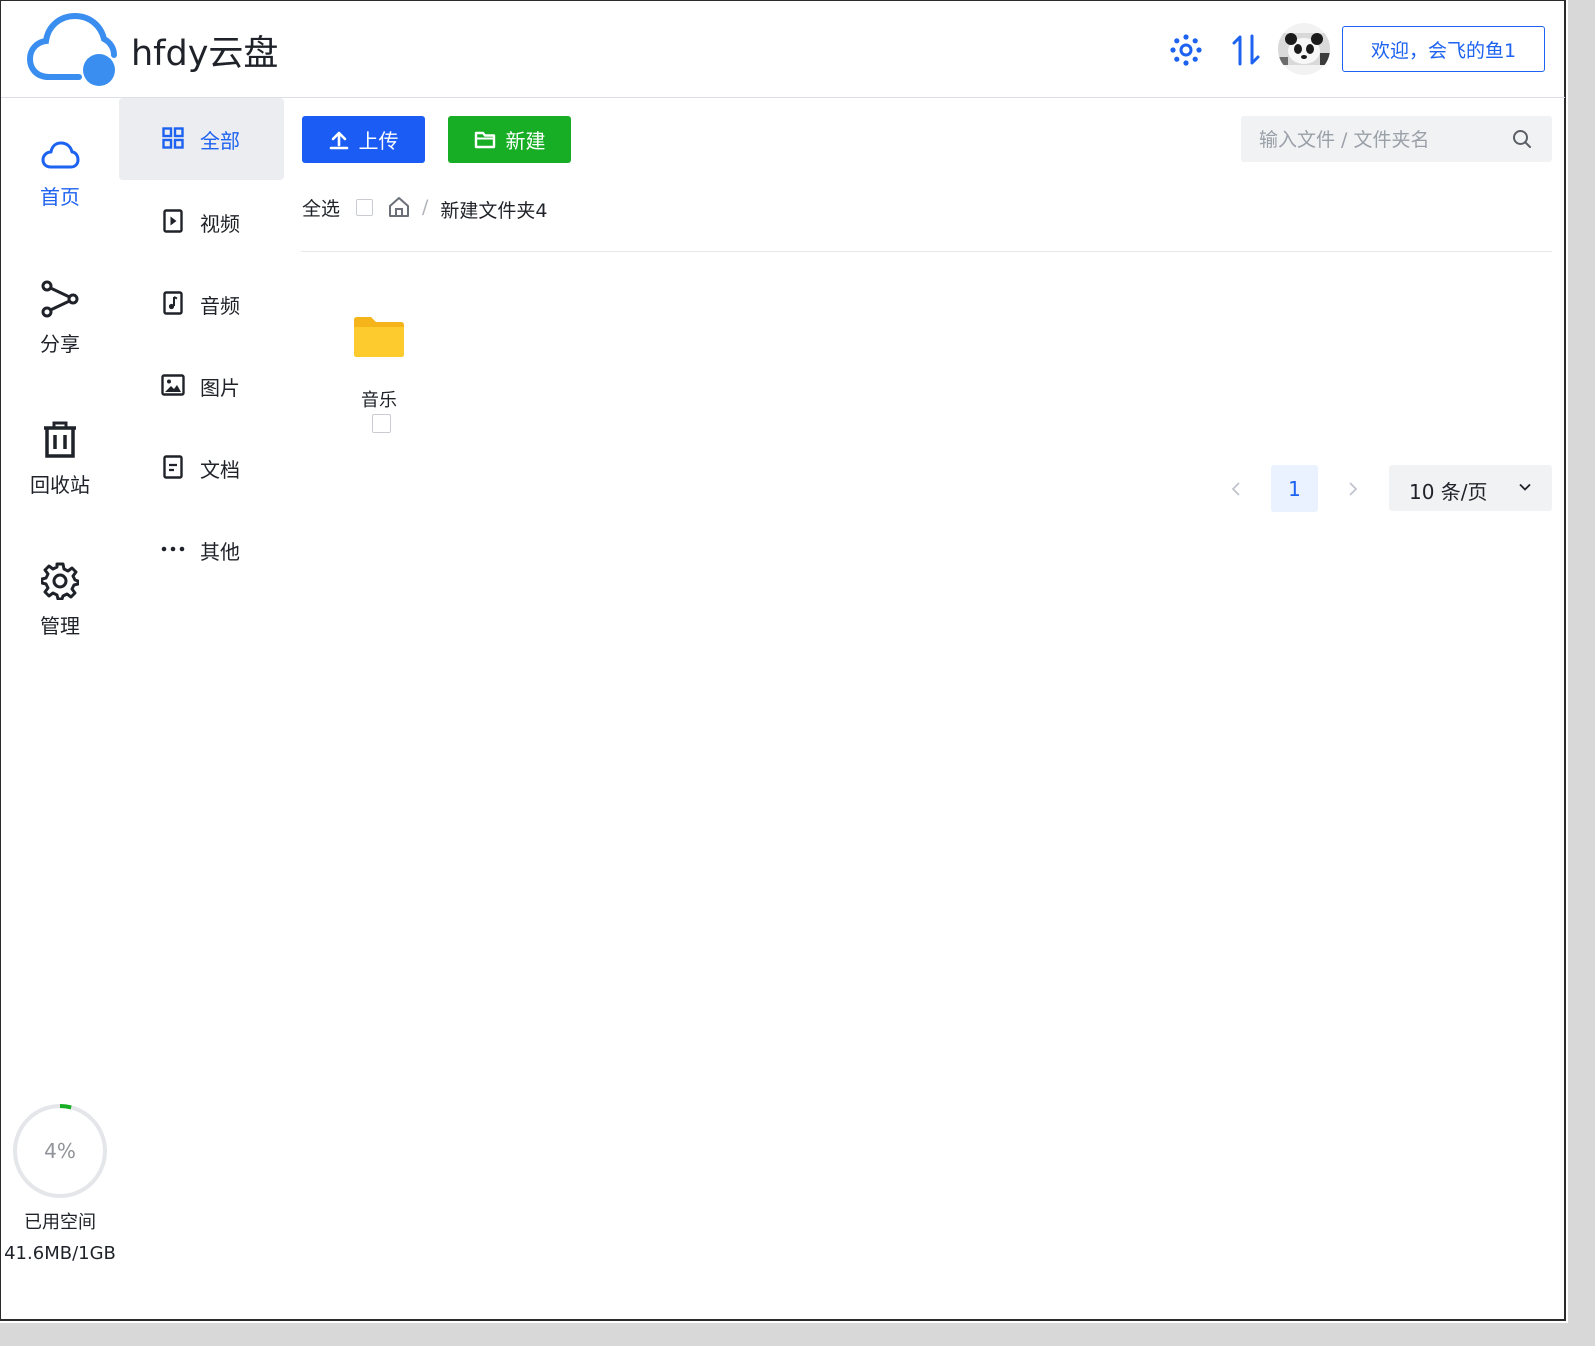 Image resolution: width=1595 pixels, height=1346 pixels. Describe the element at coordinates (72, 49) in the screenshot. I see `cloud-logo-icon` at that location.